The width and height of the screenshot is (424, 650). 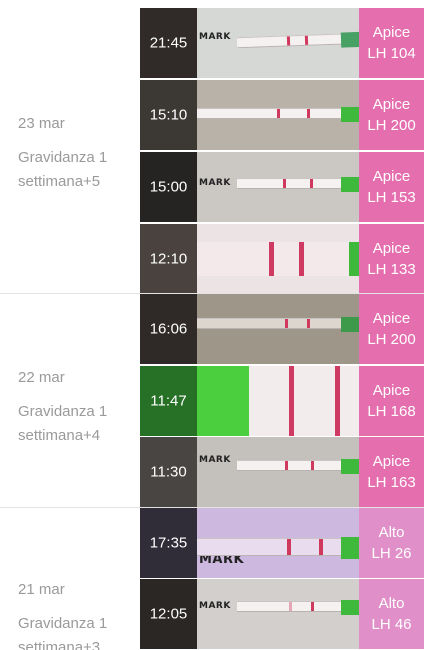 I want to click on test-entry: 15:00 MARK Apice LH 153, so click(x=282, y=187).